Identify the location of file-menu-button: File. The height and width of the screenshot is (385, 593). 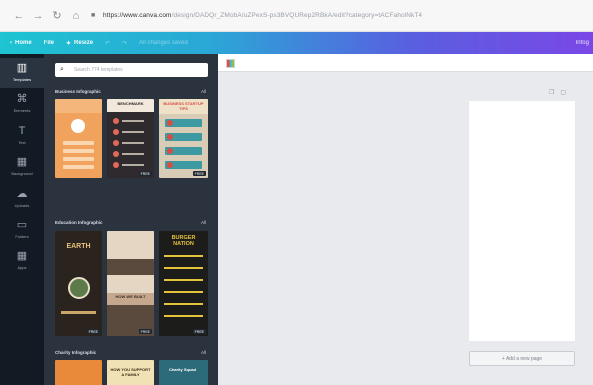
(49, 43).